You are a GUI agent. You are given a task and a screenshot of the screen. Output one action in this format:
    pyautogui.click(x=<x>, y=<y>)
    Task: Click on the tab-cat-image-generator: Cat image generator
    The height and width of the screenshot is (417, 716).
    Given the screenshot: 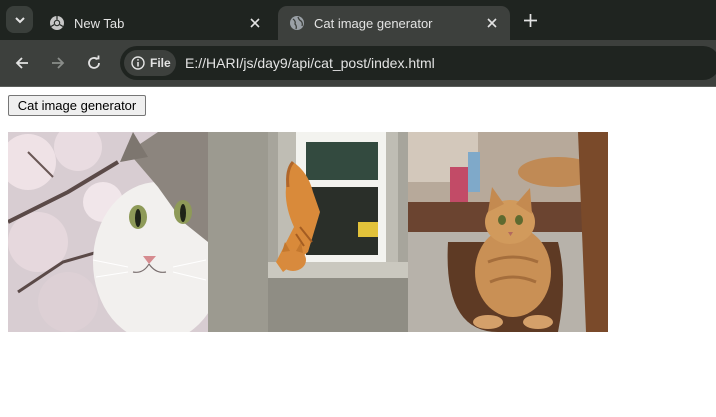 What is the action you would take?
    pyautogui.click(x=394, y=23)
    